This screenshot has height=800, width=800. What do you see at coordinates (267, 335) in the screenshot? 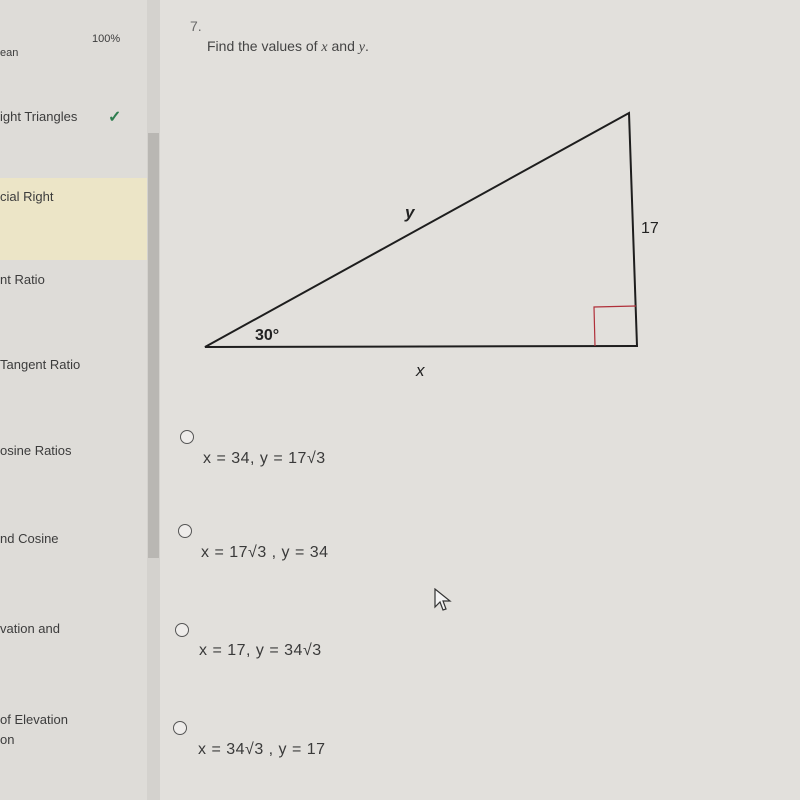
I see `angle-label: 30°` at bounding box center [267, 335].